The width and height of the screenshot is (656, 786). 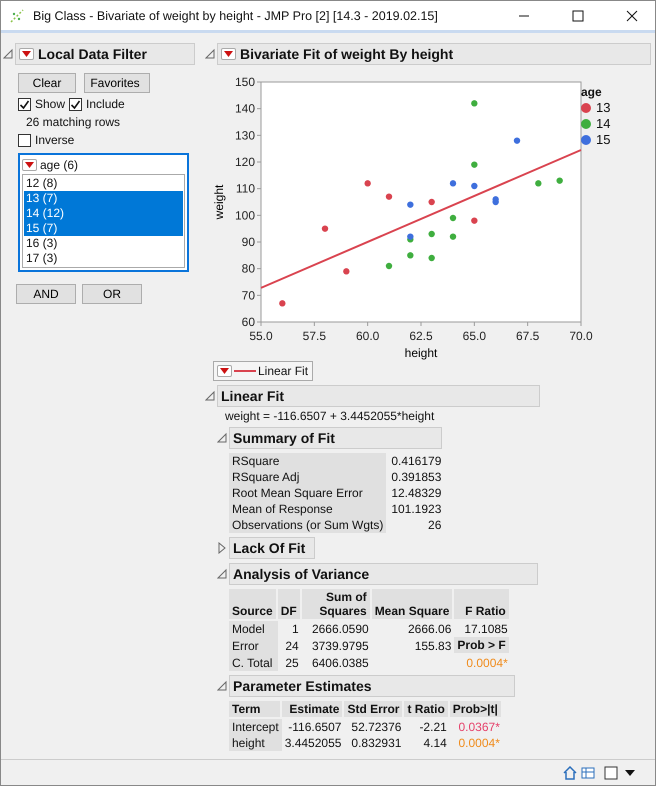 What do you see at coordinates (479, 727) in the screenshot?
I see `table-cell-text: 0.0367*` at bounding box center [479, 727].